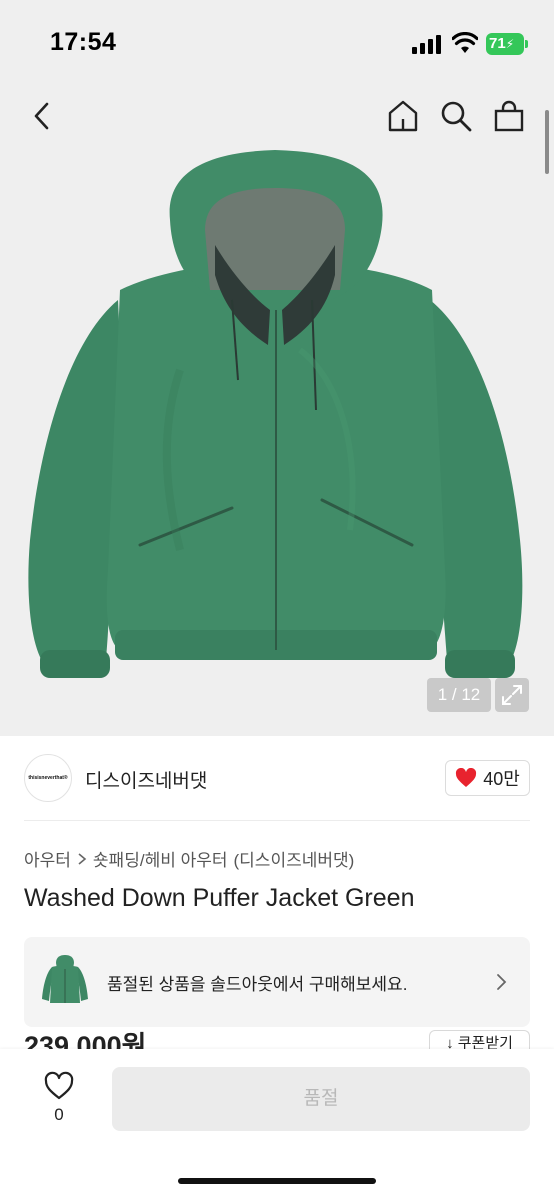 This screenshot has height=1200, width=554. I want to click on home-button, so click(403, 116).